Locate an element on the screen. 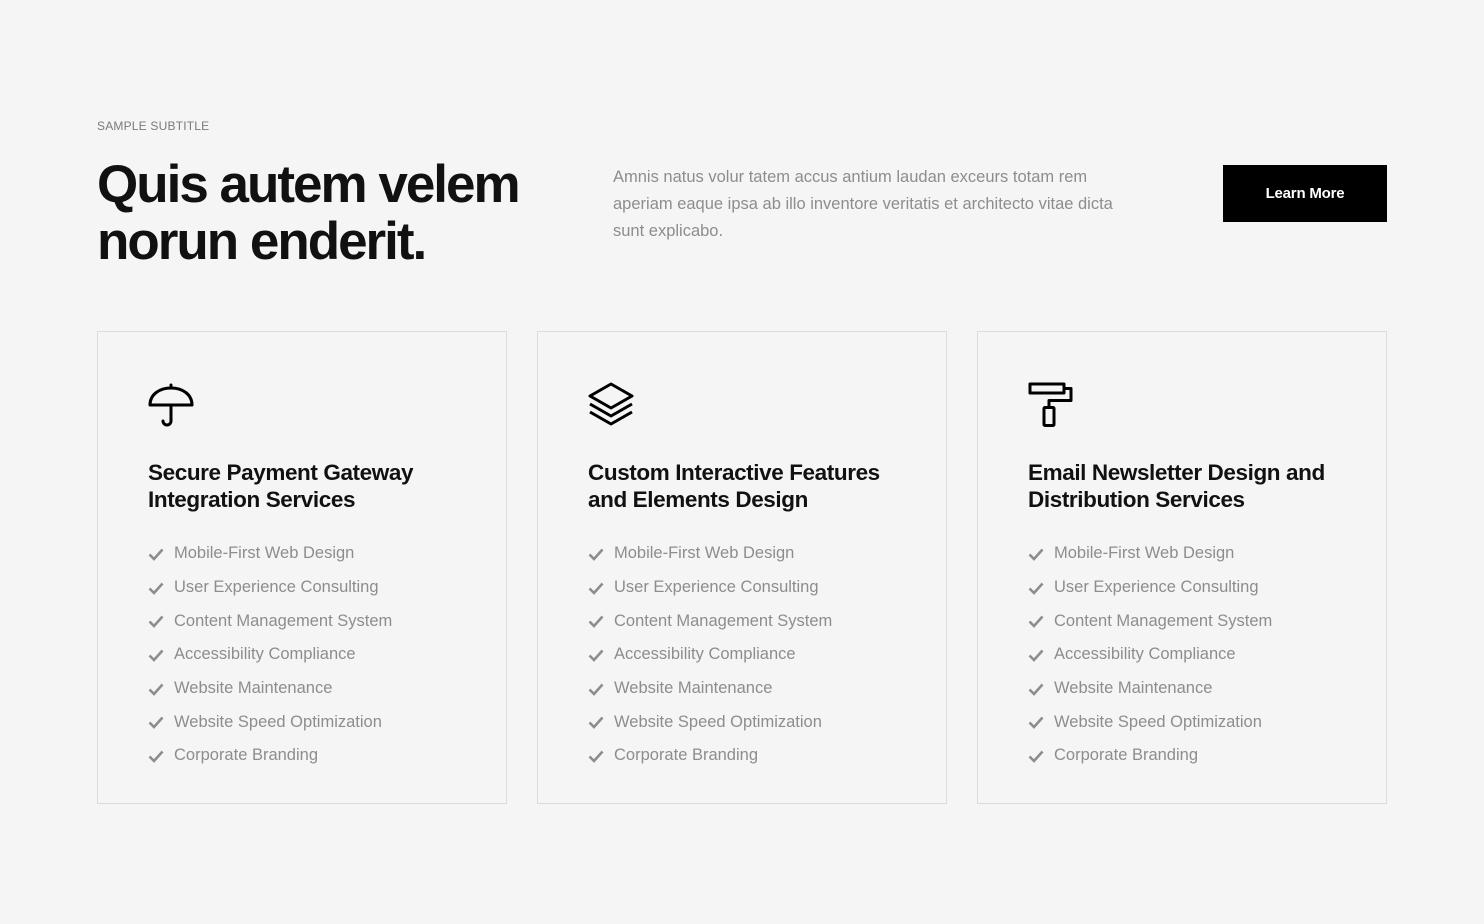 This screenshot has height=924, width=1484. umbrella-icon is located at coordinates (171, 405).